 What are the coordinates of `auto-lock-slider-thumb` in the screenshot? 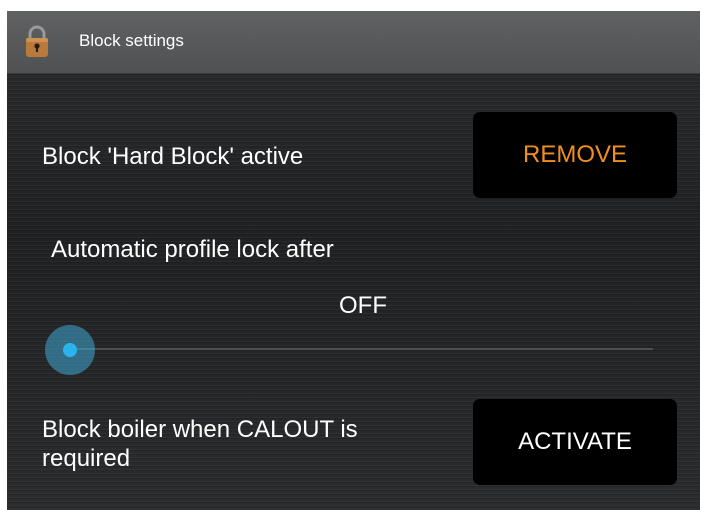 It's located at (70, 350).